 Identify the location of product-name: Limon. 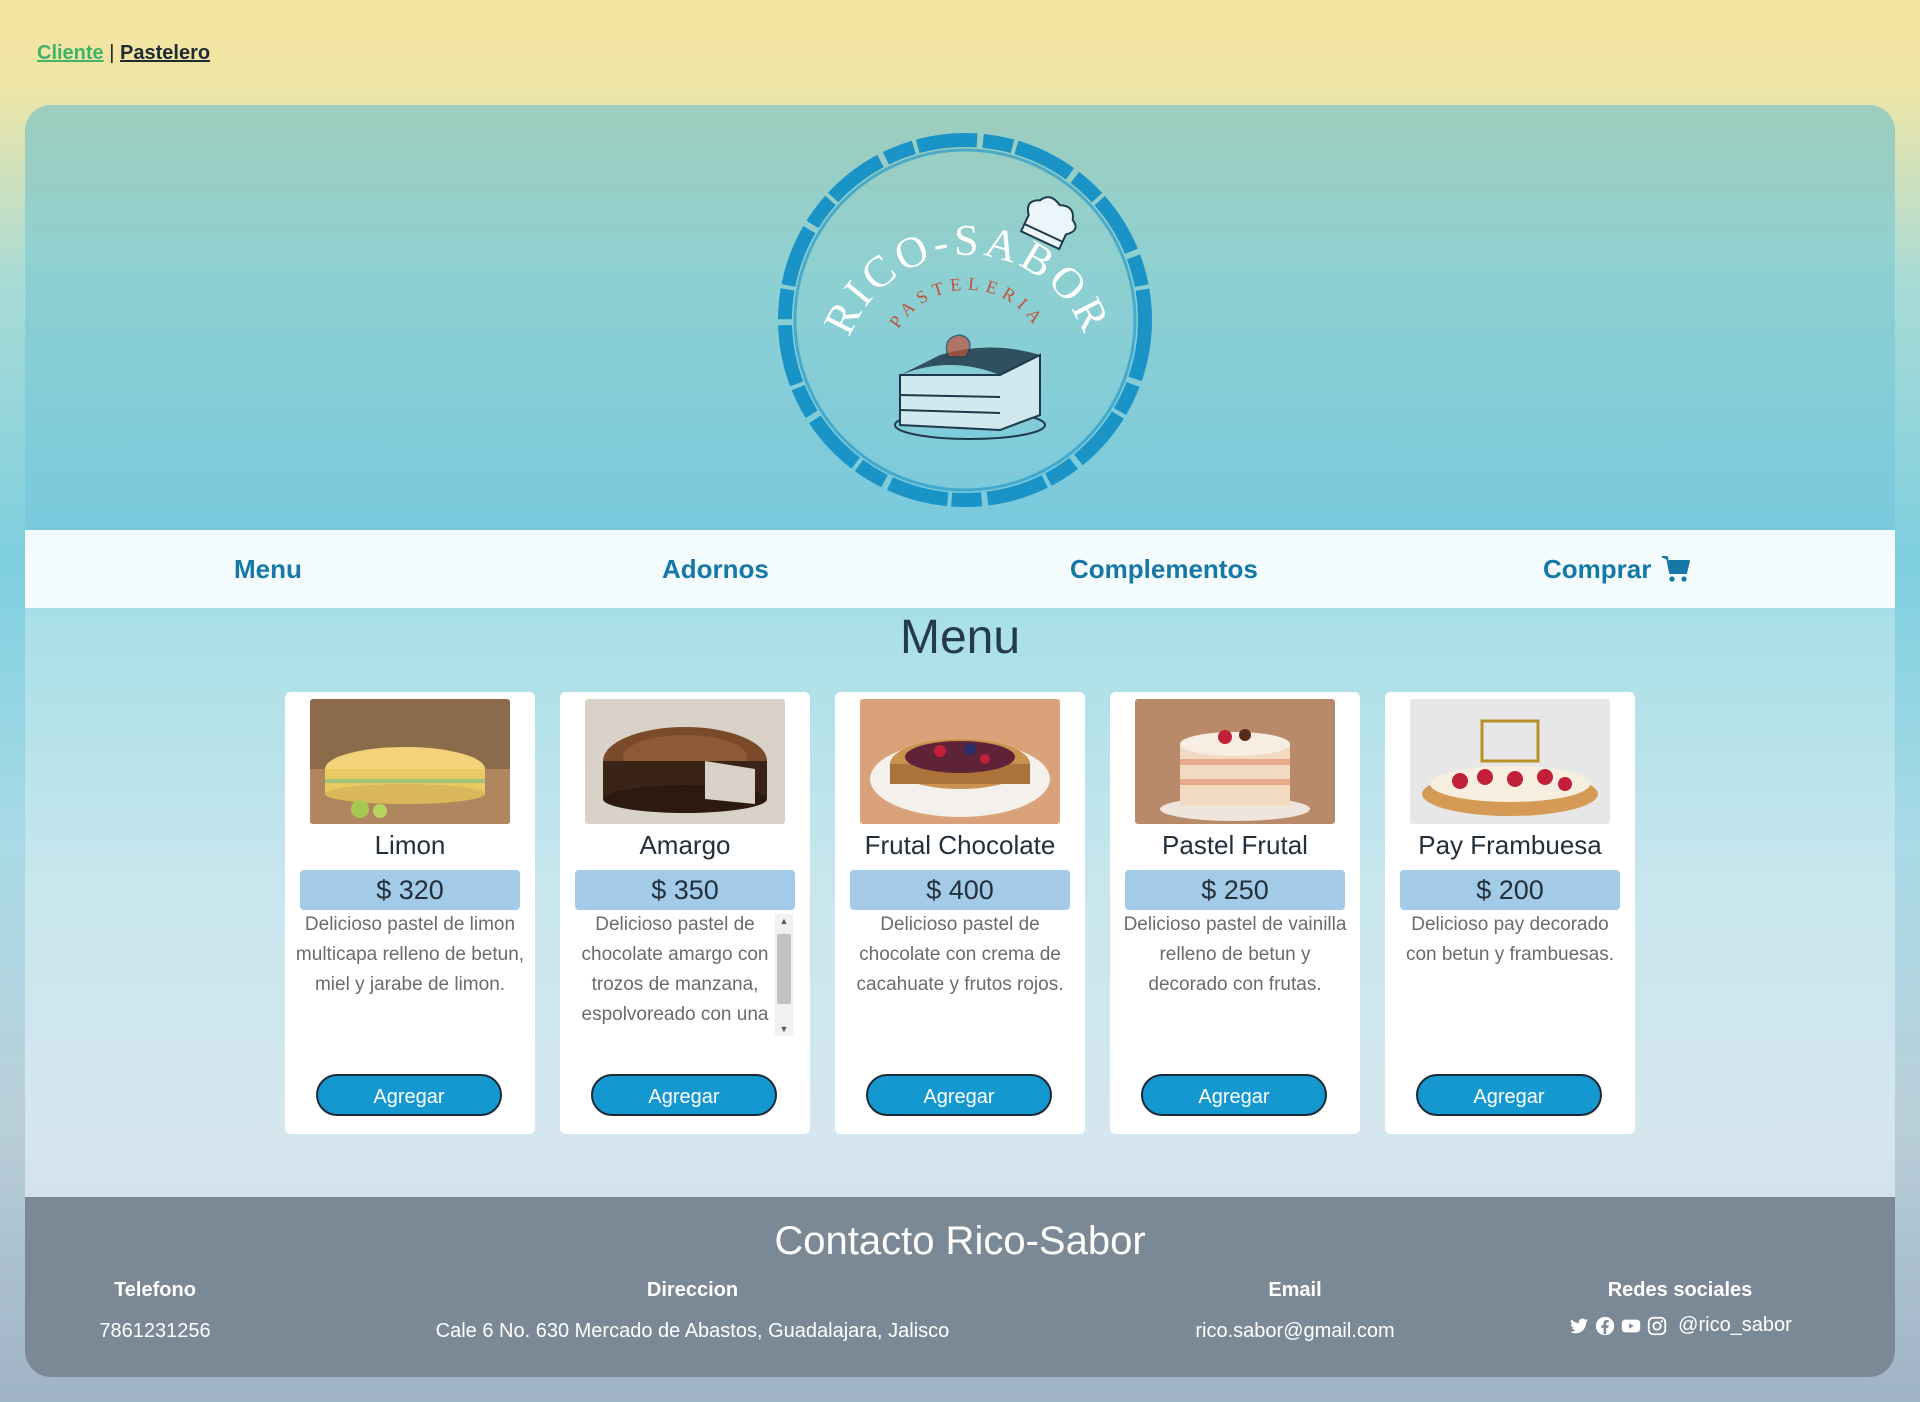
(410, 845).